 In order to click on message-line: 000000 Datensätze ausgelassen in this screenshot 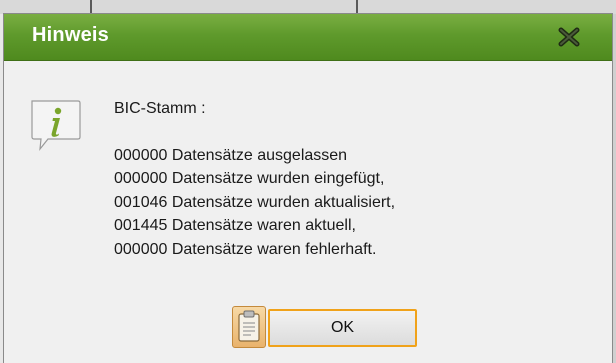, I will do `click(231, 155)`.